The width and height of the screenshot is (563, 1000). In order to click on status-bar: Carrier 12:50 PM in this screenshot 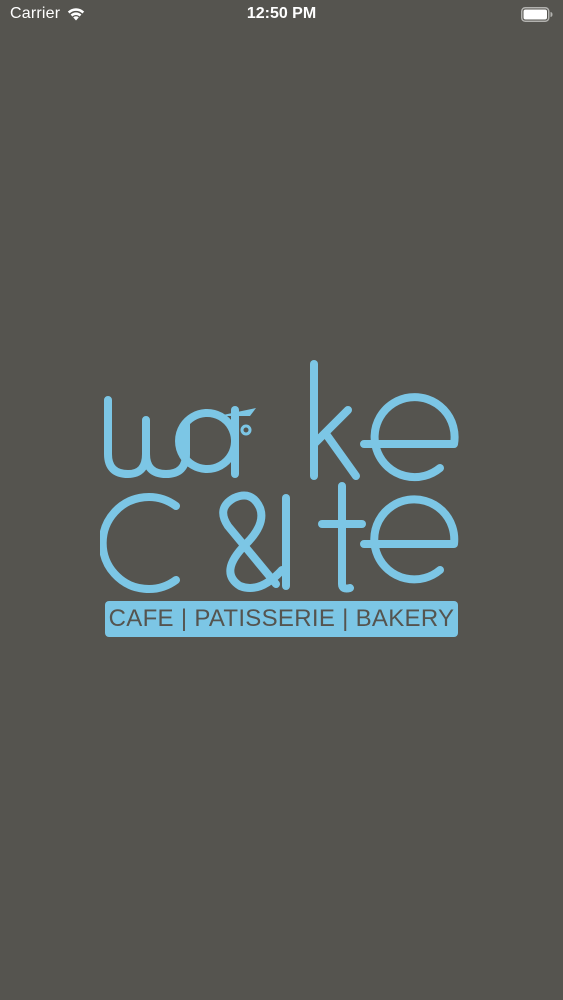, I will do `click(281, 15)`.